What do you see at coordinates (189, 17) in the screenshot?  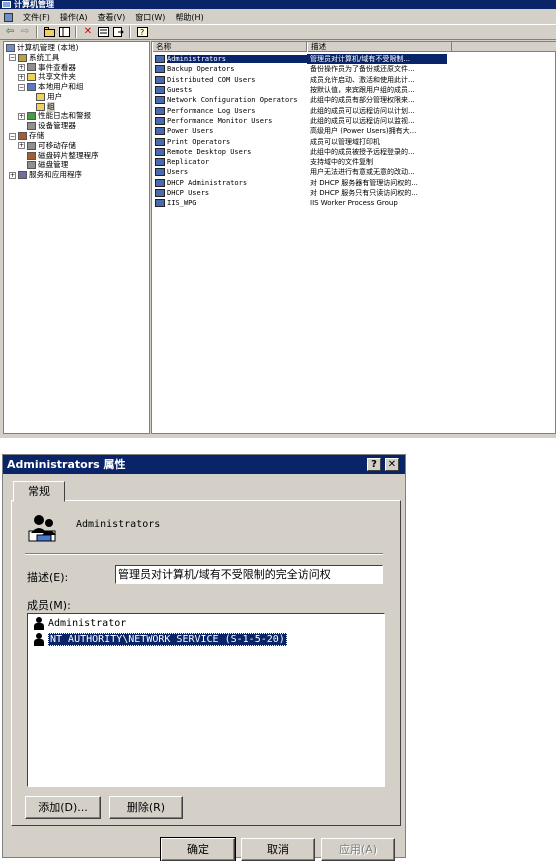 I see `menu-help: 帮助(H)` at bounding box center [189, 17].